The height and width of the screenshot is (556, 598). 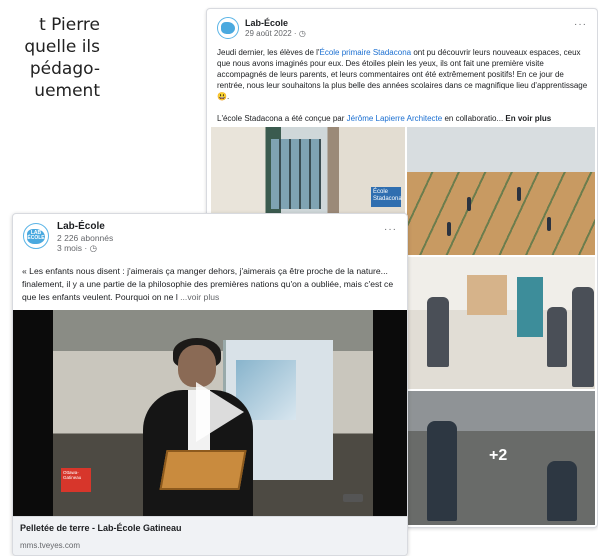 I want to click on school-link: École primaire Stadacona, so click(x=365, y=52).